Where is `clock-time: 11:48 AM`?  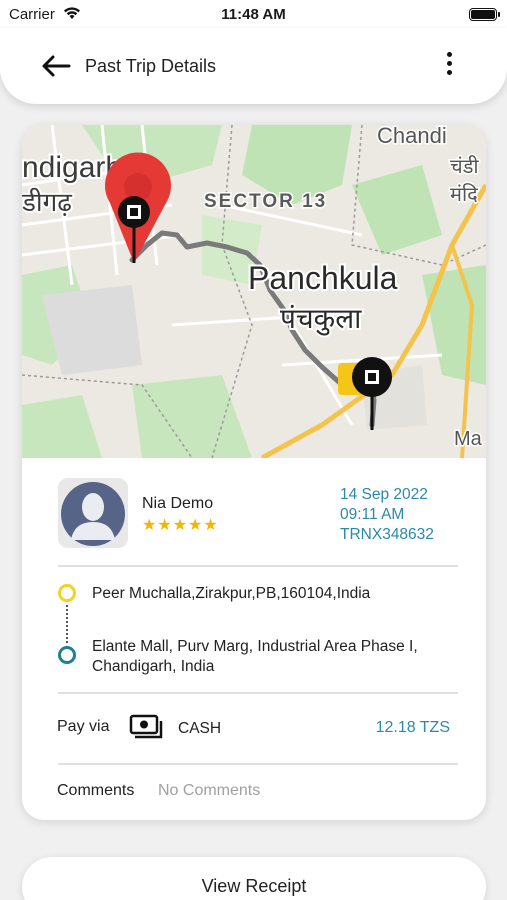
clock-time: 11:48 AM is located at coordinates (253, 14).